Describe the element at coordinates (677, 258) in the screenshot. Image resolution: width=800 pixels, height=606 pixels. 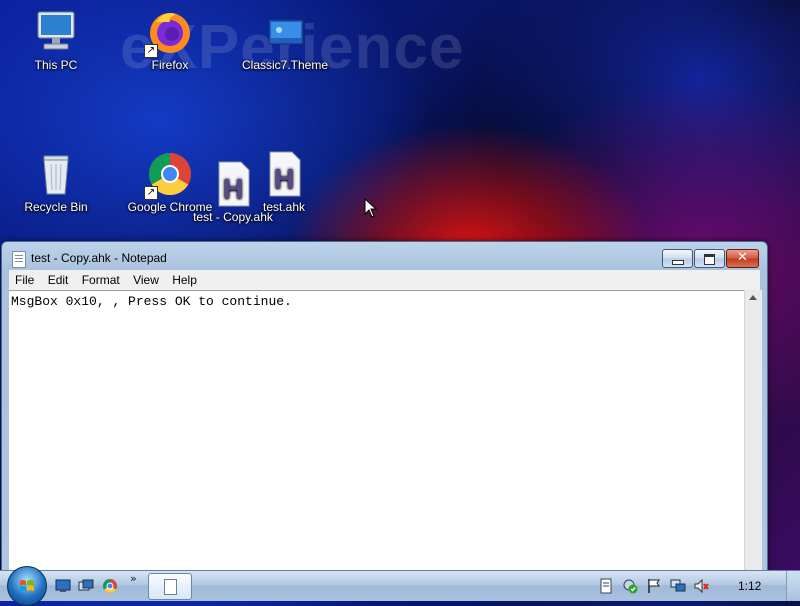
I see `minimize-button` at that location.